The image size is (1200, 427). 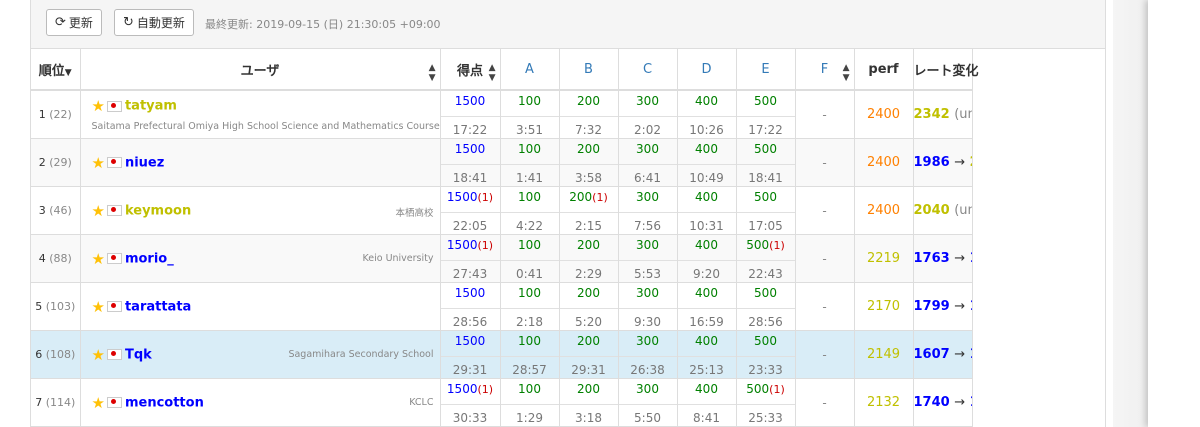 What do you see at coordinates (530, 258) in the screenshot?
I see `problem-cell: 100 0:41` at bounding box center [530, 258].